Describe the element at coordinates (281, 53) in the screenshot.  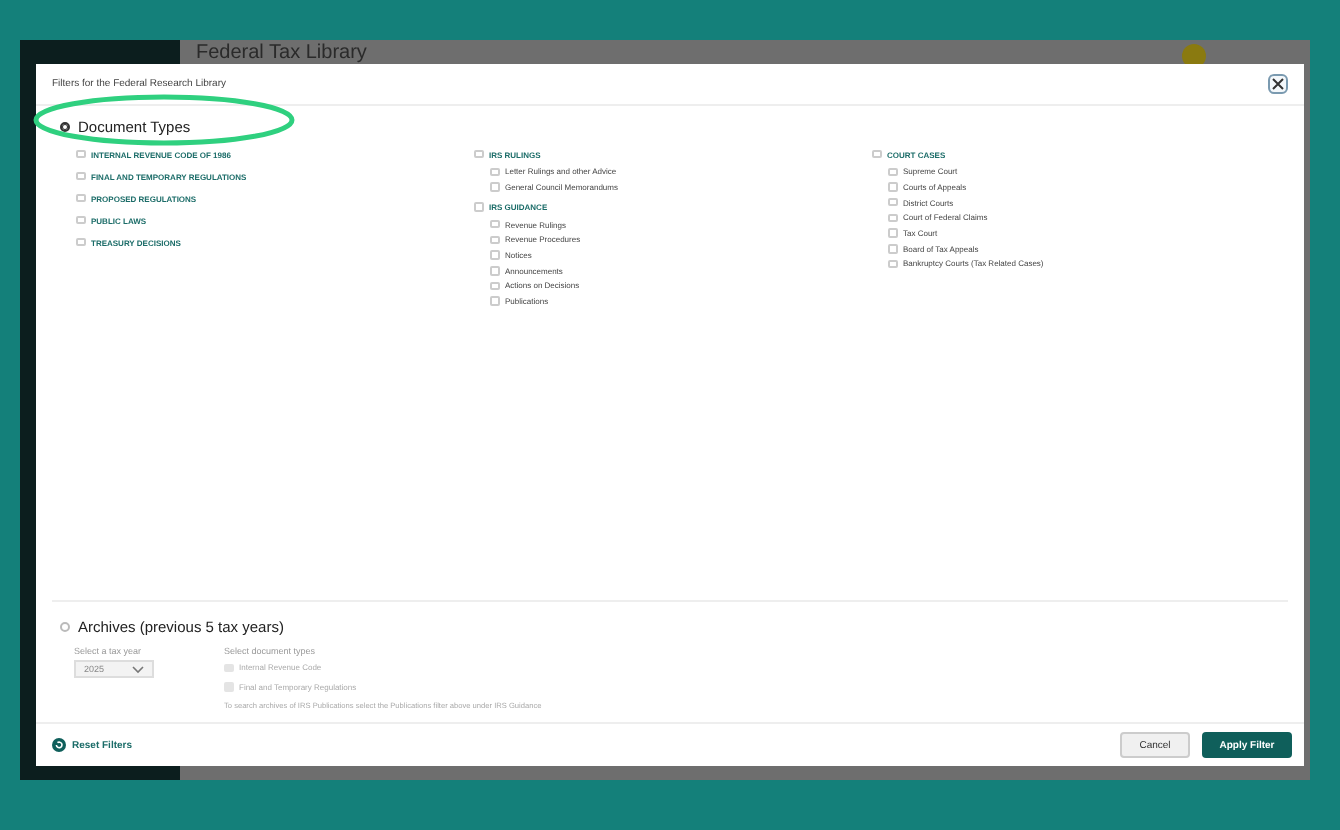
I see `page-title: Federal Tax Library` at that location.